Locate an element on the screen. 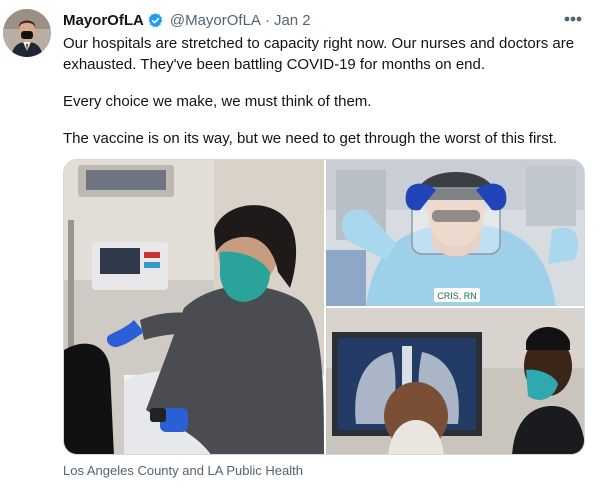  tweet-date: Jan 2 is located at coordinates (292, 20).